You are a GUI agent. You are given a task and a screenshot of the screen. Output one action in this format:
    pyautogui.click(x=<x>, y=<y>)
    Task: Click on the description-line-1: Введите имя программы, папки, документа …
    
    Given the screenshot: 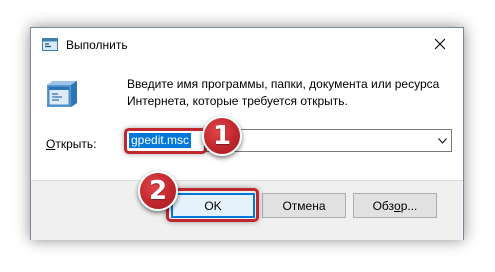 What is the action you would take?
    pyautogui.click(x=283, y=84)
    